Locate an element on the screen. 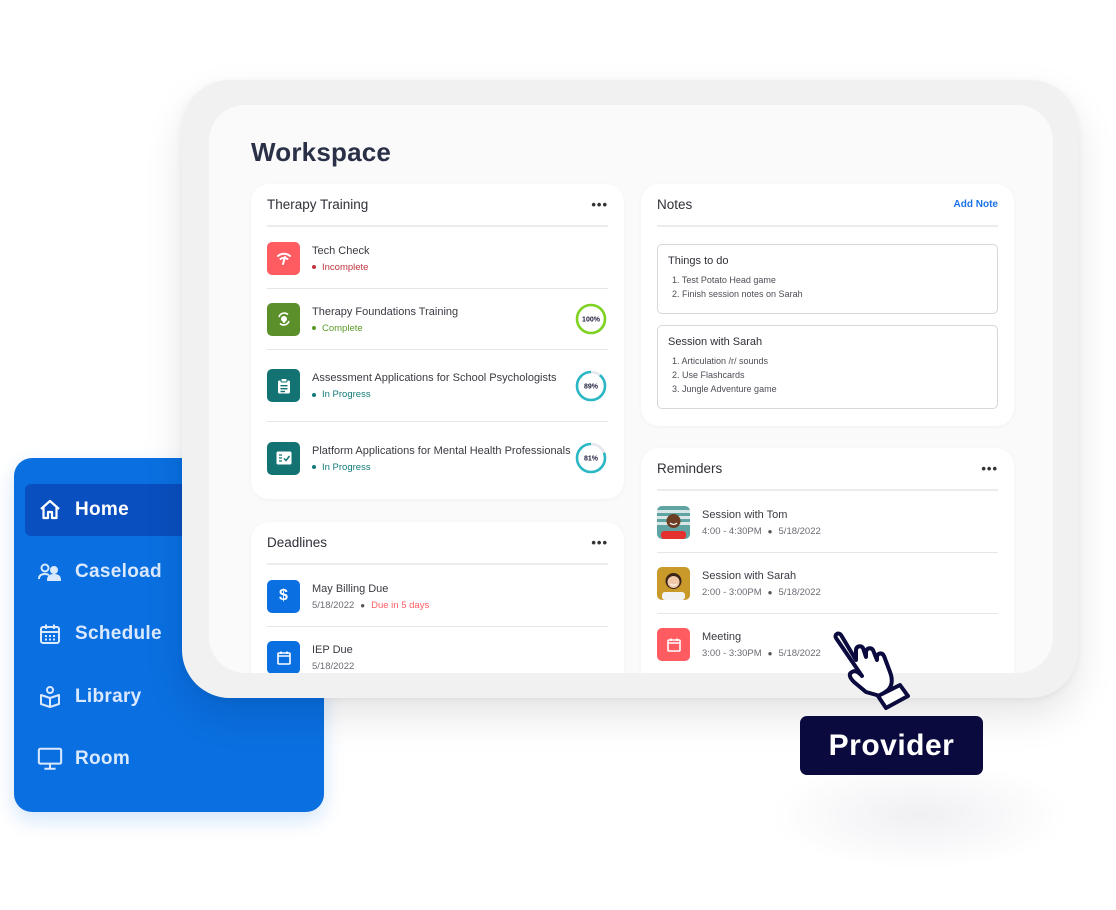 This screenshot has height=910, width=1116. refresh-bulb-icon is located at coordinates (283, 319).